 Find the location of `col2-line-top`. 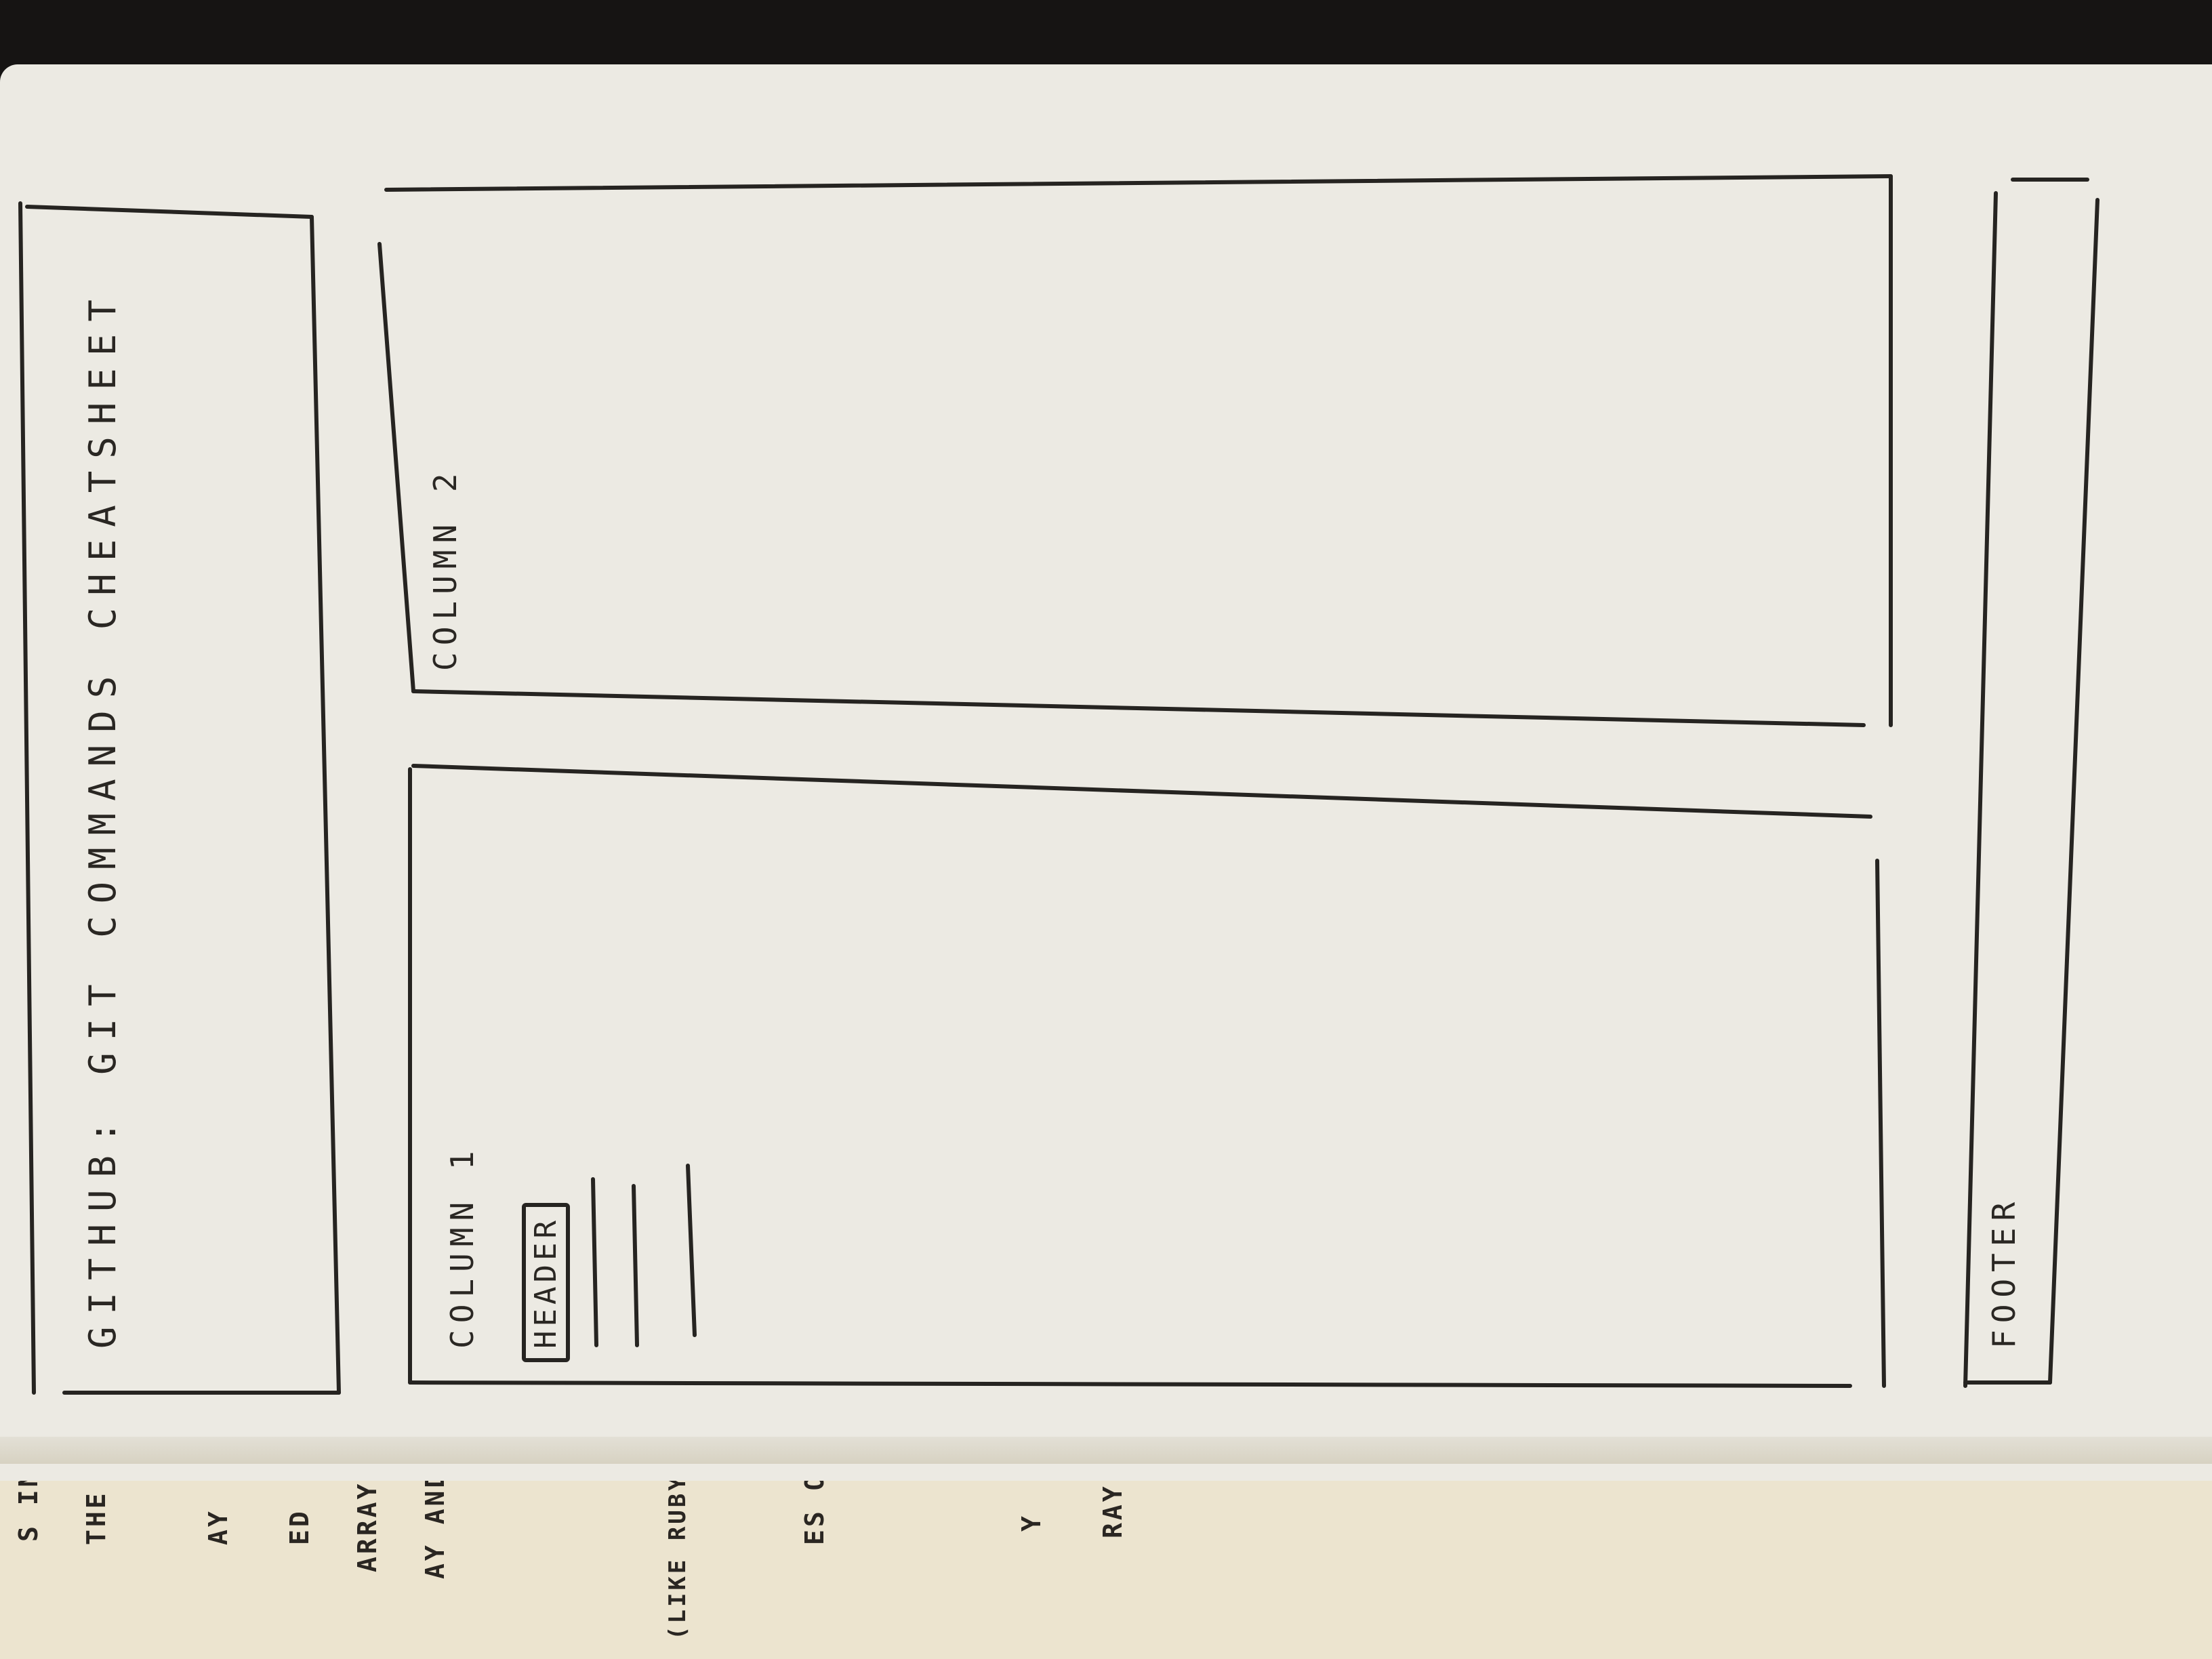

col2-line-top is located at coordinates (396, 467).